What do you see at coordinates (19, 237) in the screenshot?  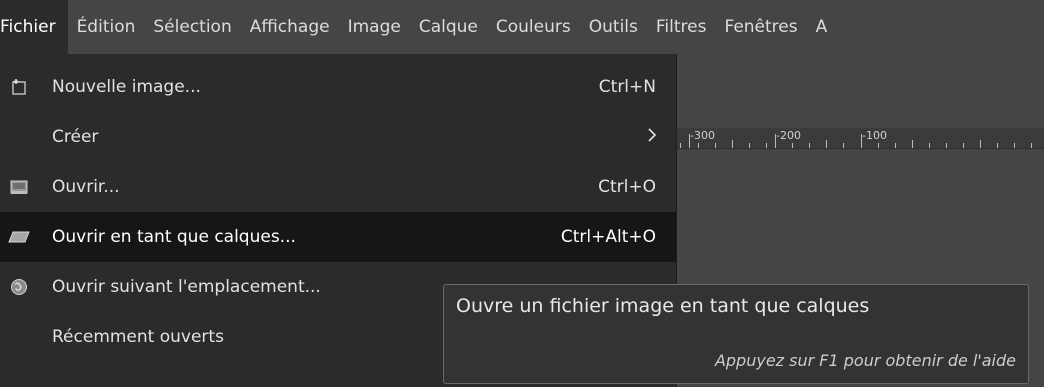 I see `open-as-layers-icon` at bounding box center [19, 237].